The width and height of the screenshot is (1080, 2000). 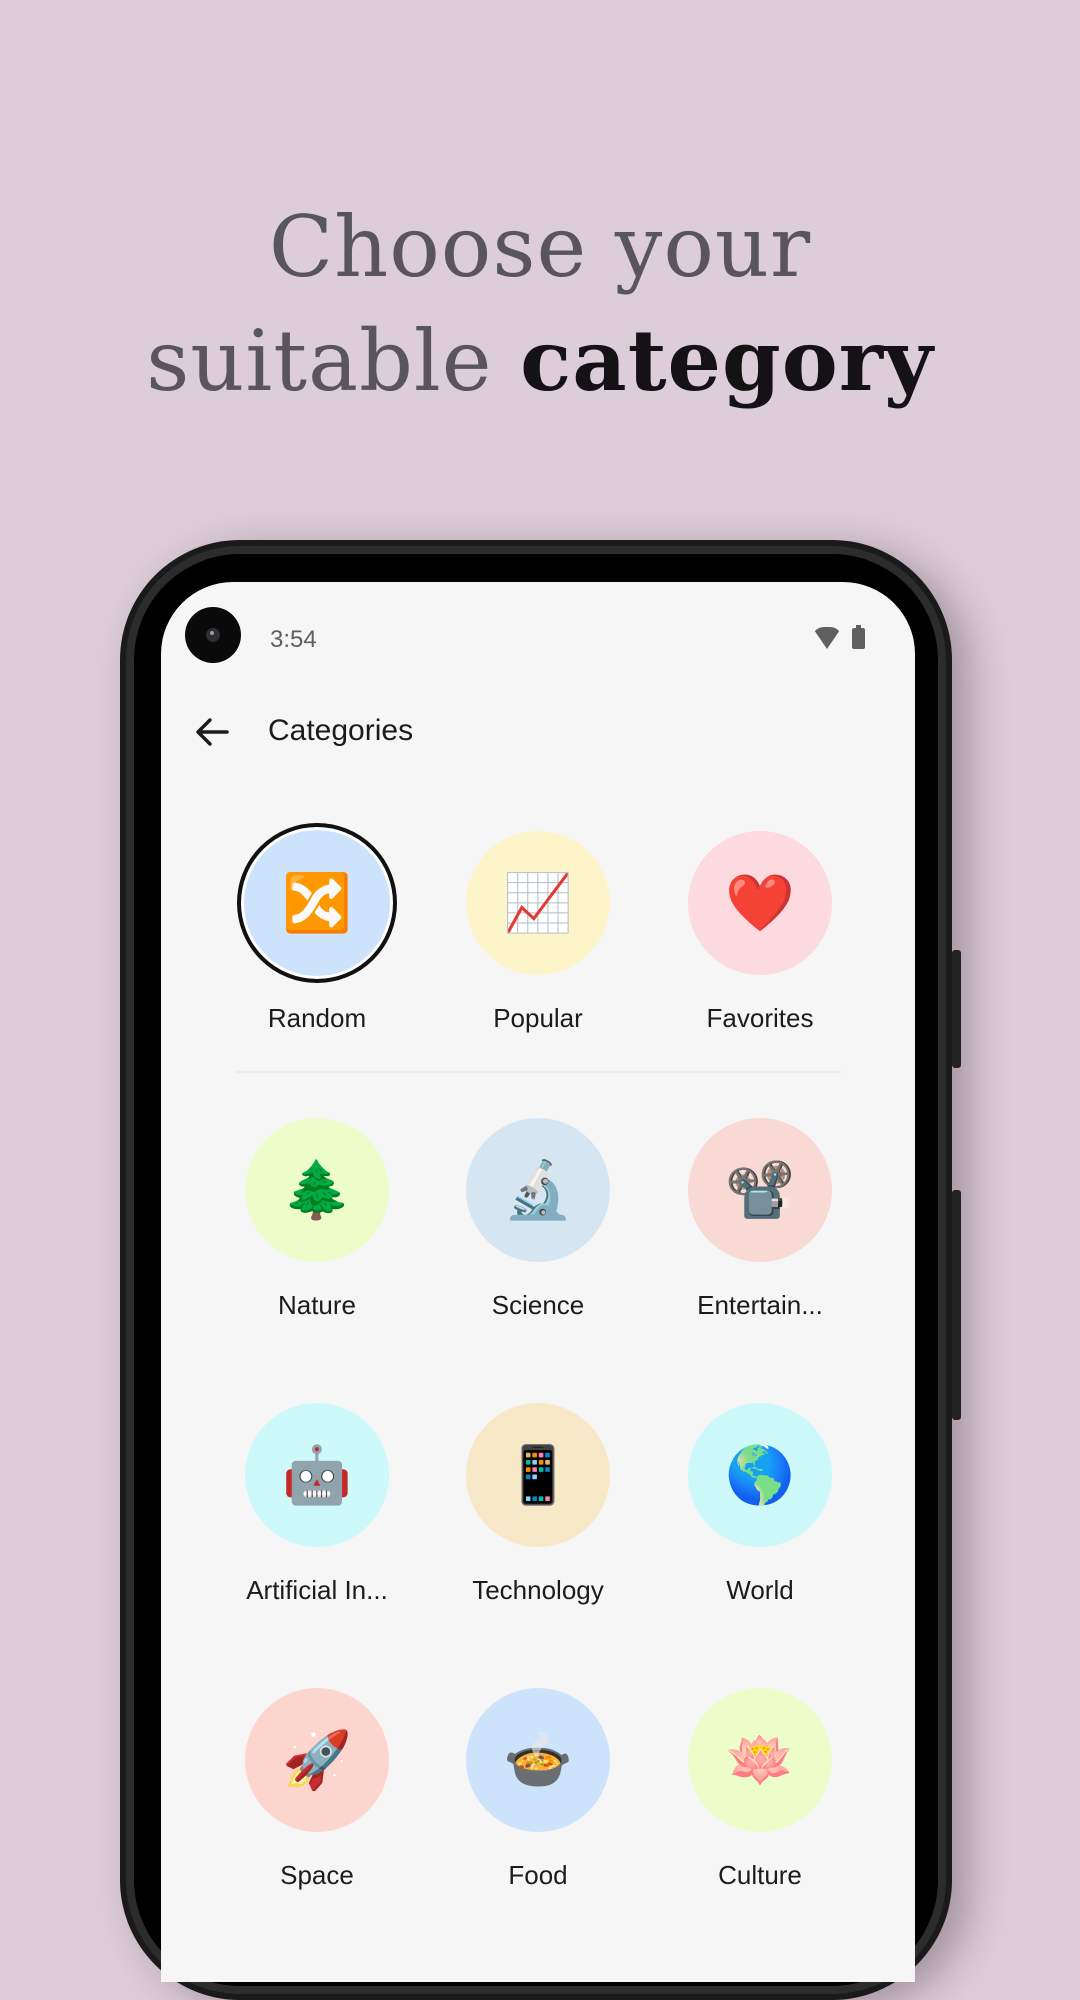 What do you see at coordinates (317, 1875) in the screenshot?
I see `category-label: Space` at bounding box center [317, 1875].